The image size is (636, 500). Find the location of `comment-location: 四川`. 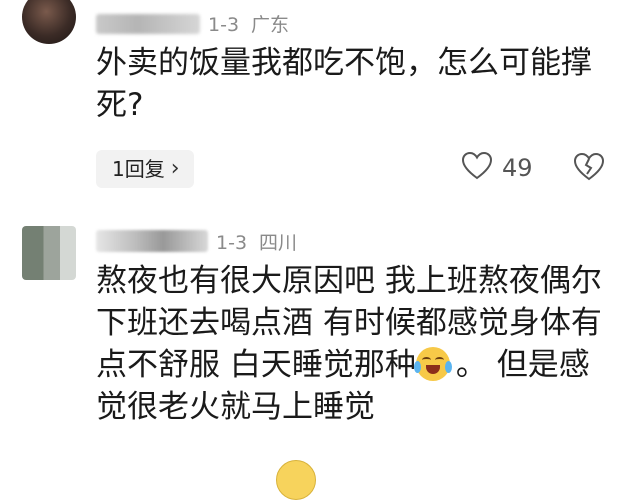

comment-location: 四川 is located at coordinates (278, 243).